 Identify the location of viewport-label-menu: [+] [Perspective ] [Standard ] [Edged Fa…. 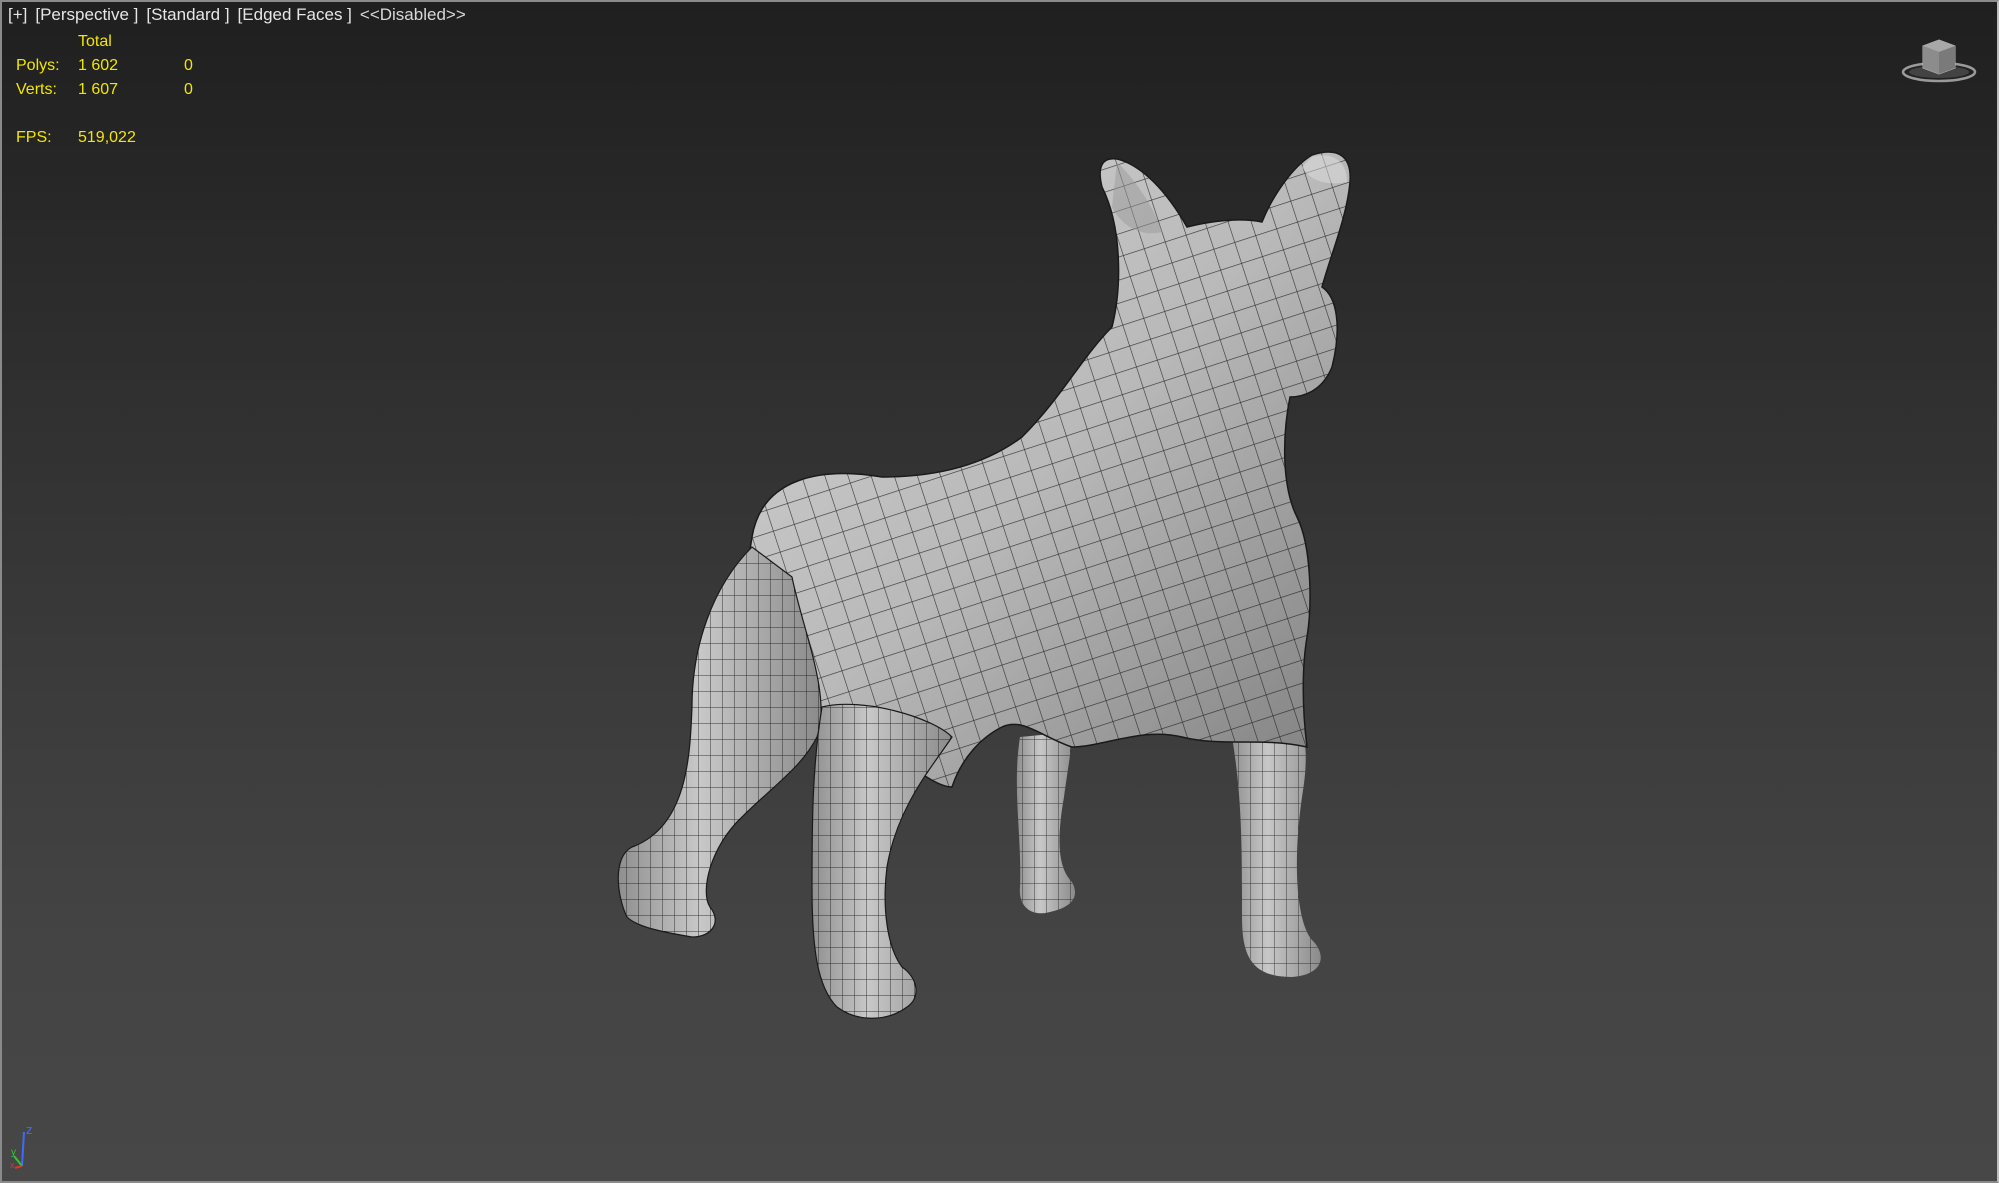
(237, 15).